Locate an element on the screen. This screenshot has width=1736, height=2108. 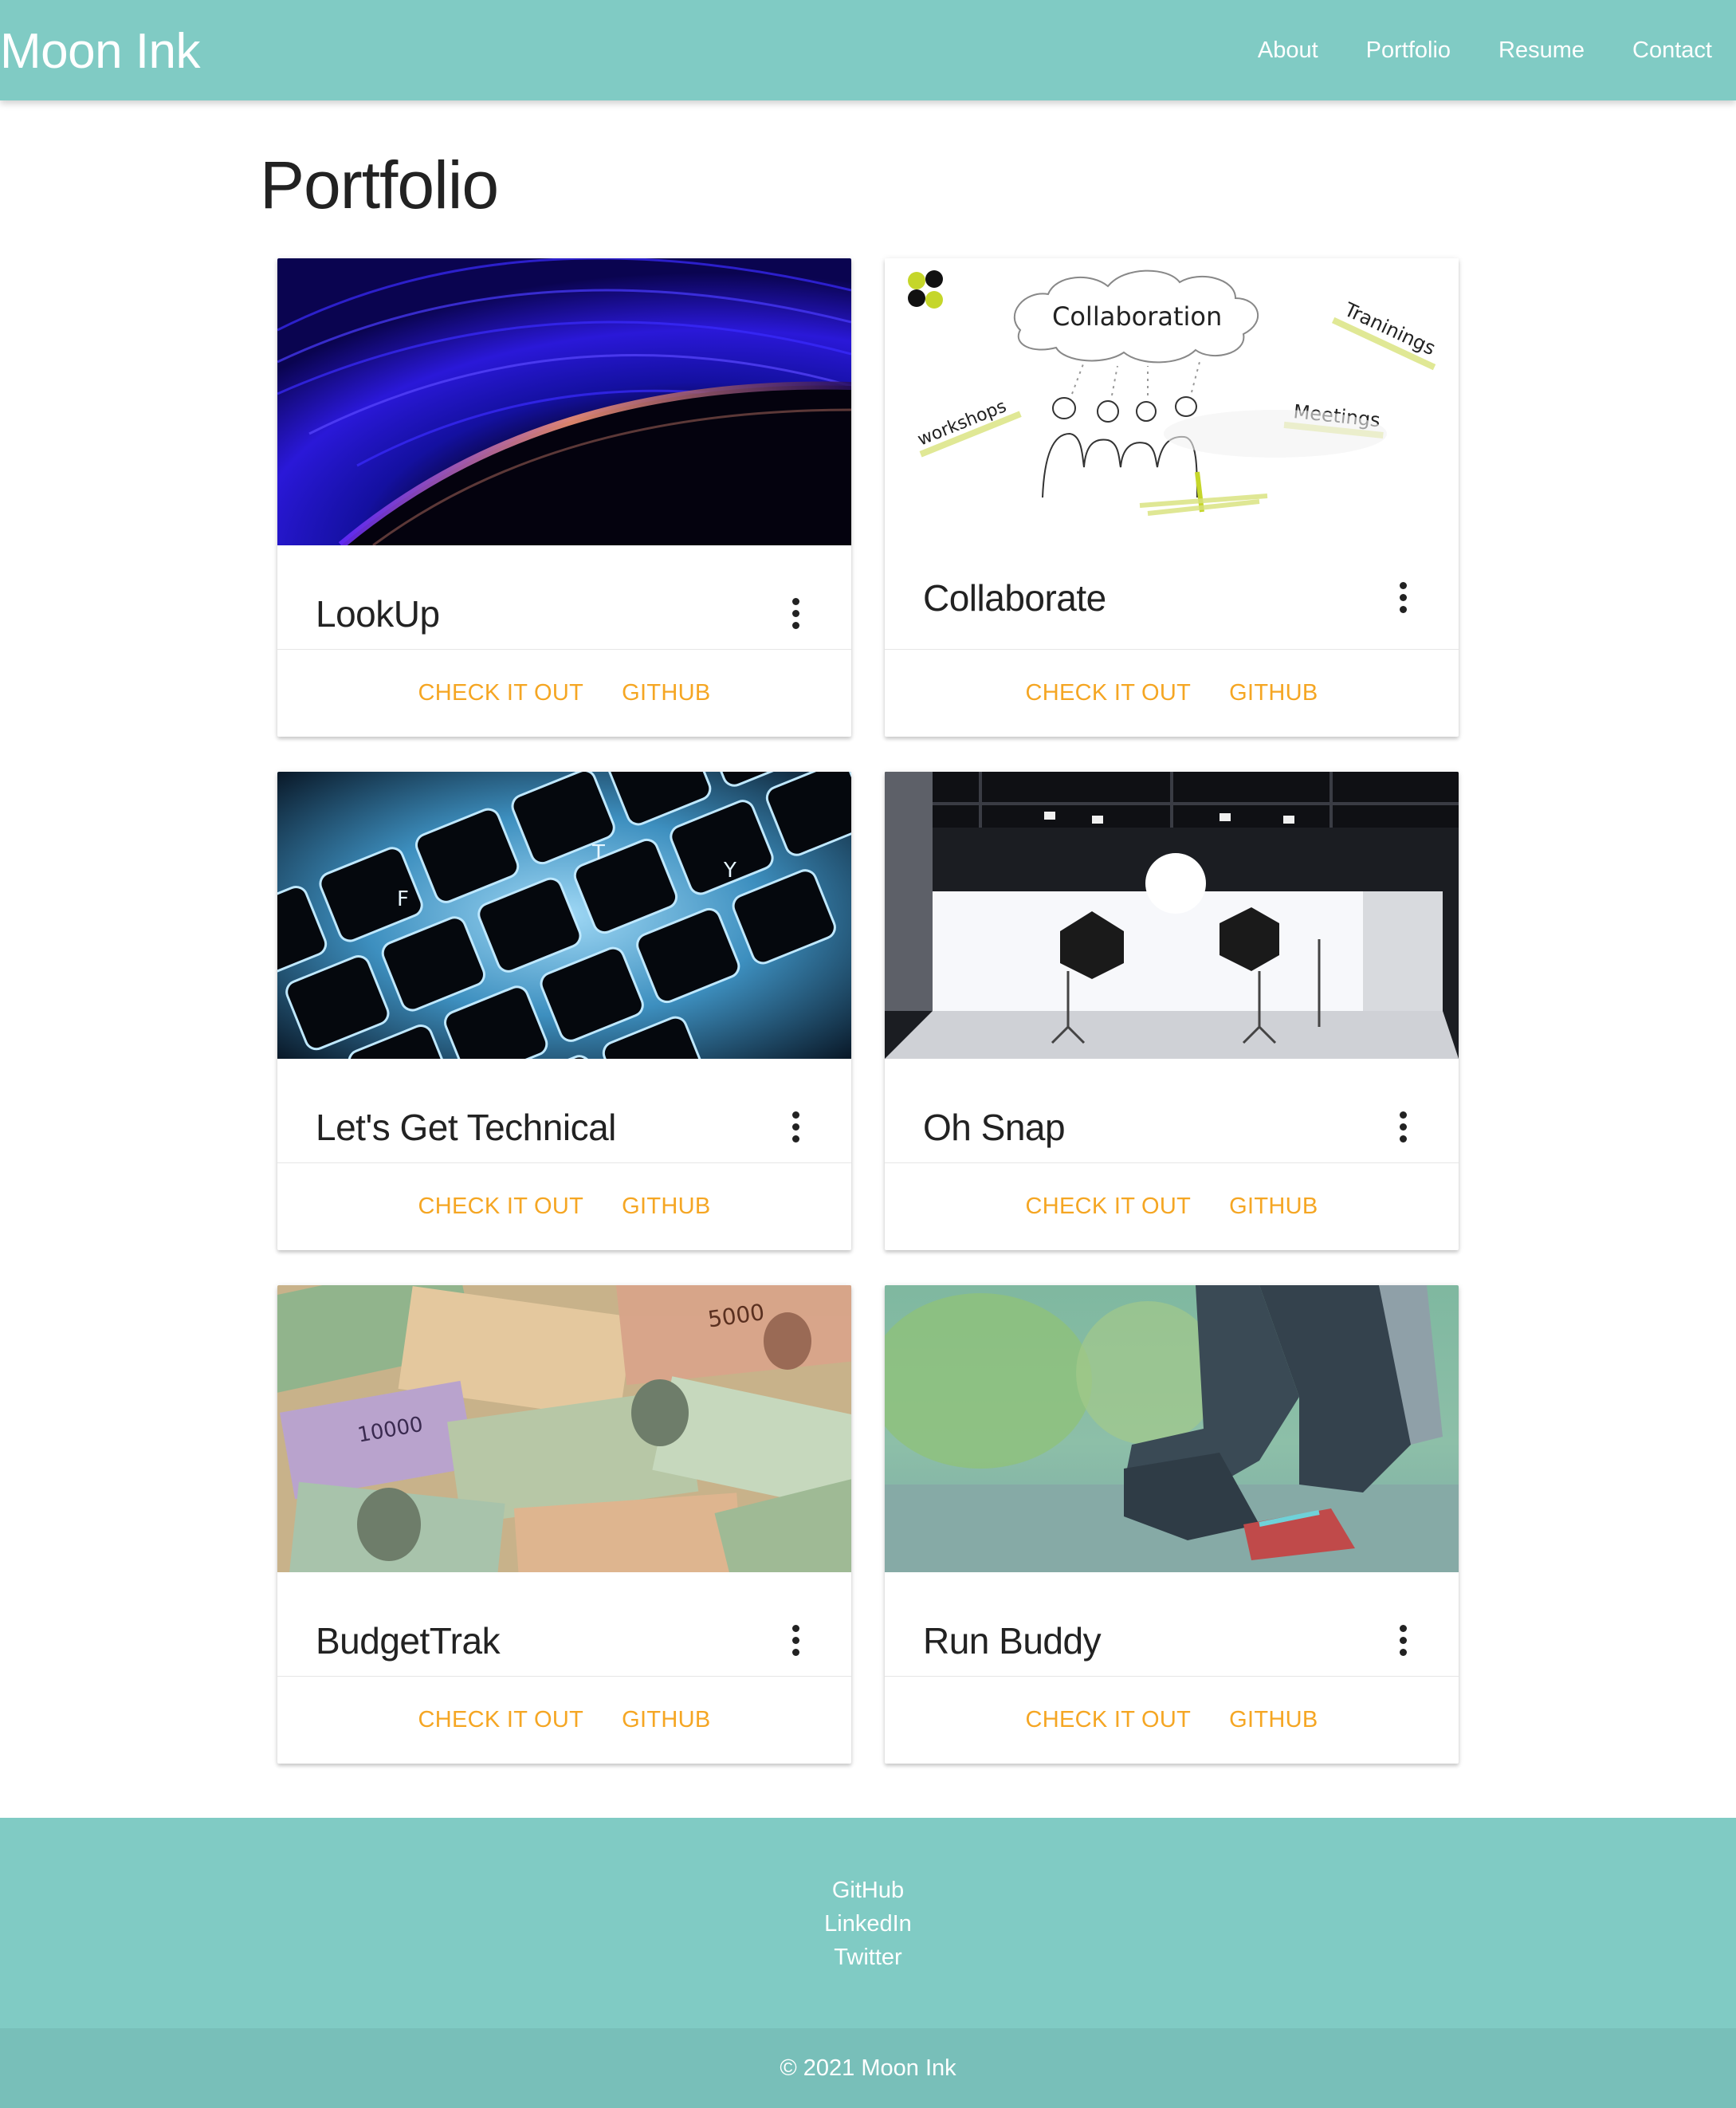
card-title: Collaborate is located at coordinates (1015, 598).